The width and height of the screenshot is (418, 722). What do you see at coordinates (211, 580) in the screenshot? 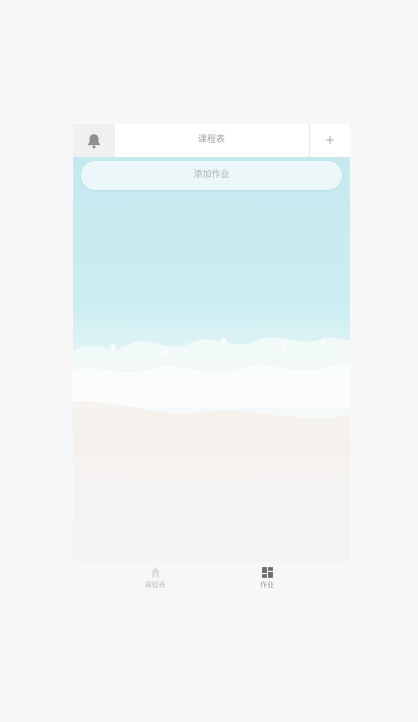
I see `bottom-tab-bar: 课程表 作业` at bounding box center [211, 580].